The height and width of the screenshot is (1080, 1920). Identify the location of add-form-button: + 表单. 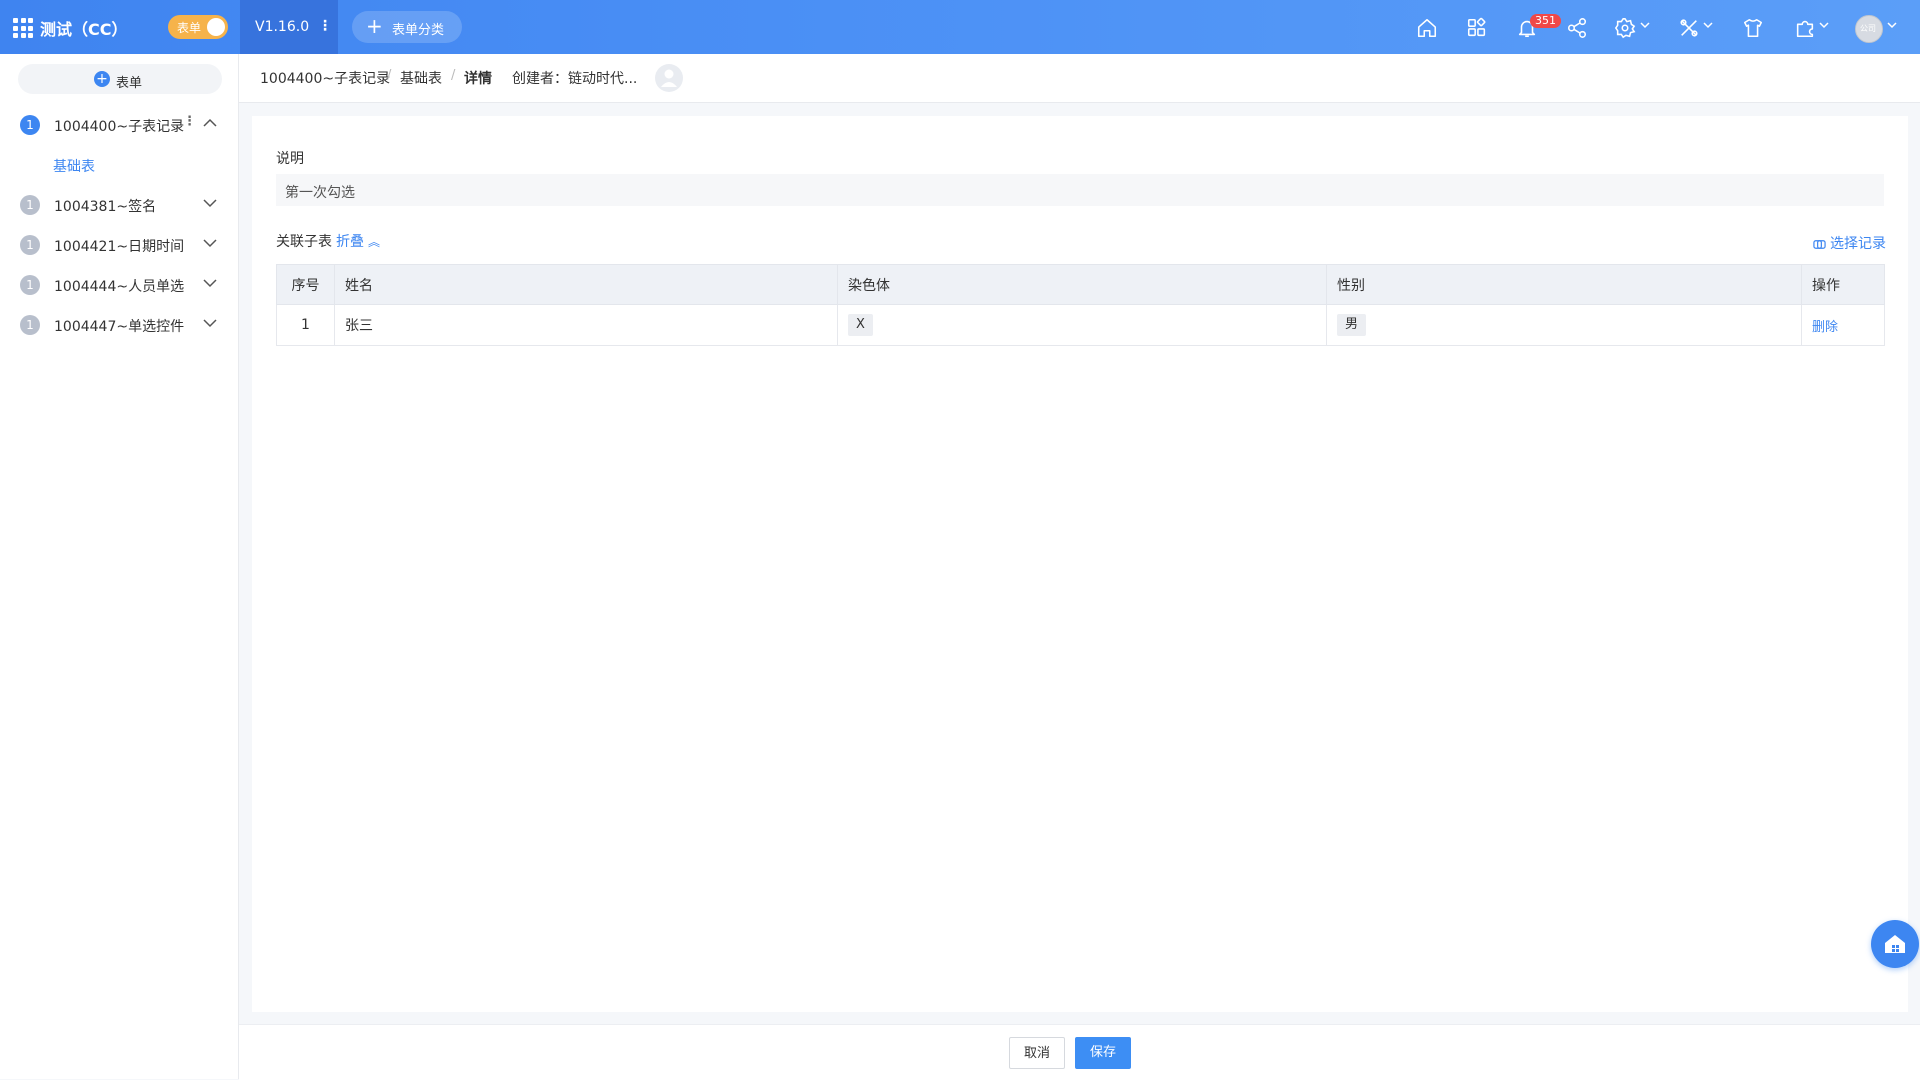
(120, 79).